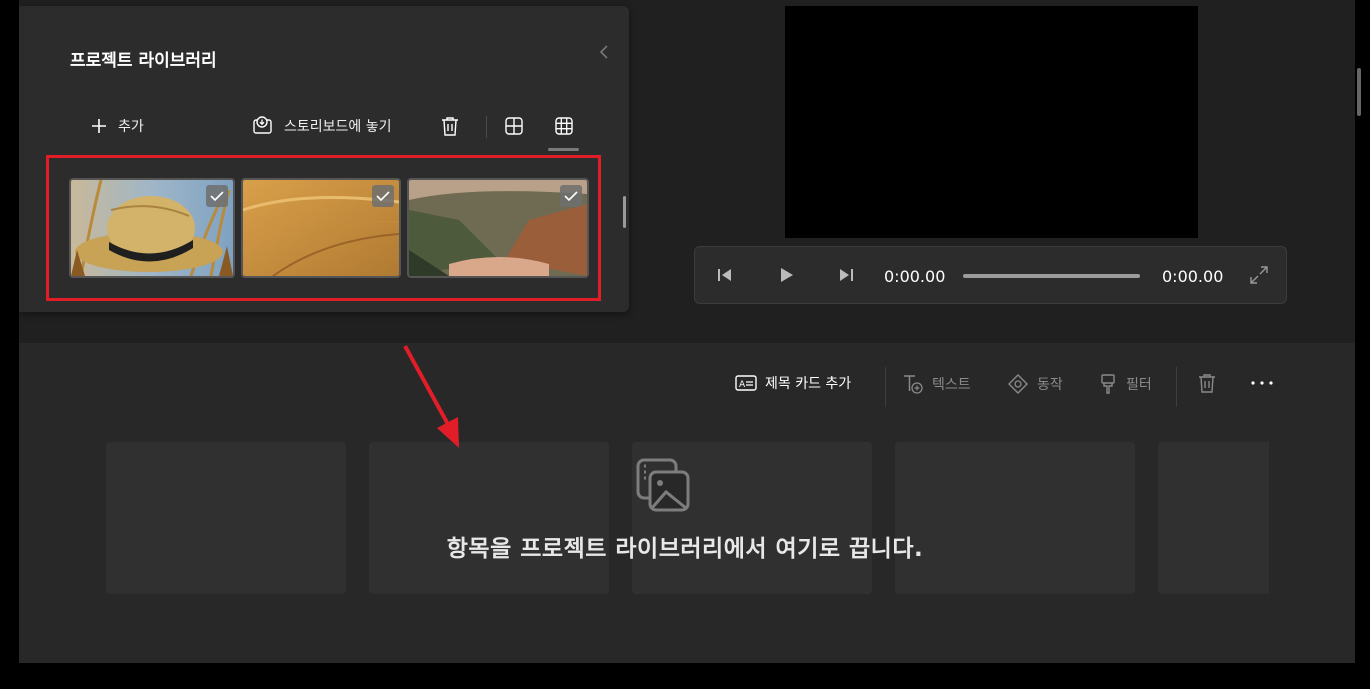 The image size is (1370, 689). What do you see at coordinates (1125, 384) in the screenshot?
I see `filter-button: 필터` at bounding box center [1125, 384].